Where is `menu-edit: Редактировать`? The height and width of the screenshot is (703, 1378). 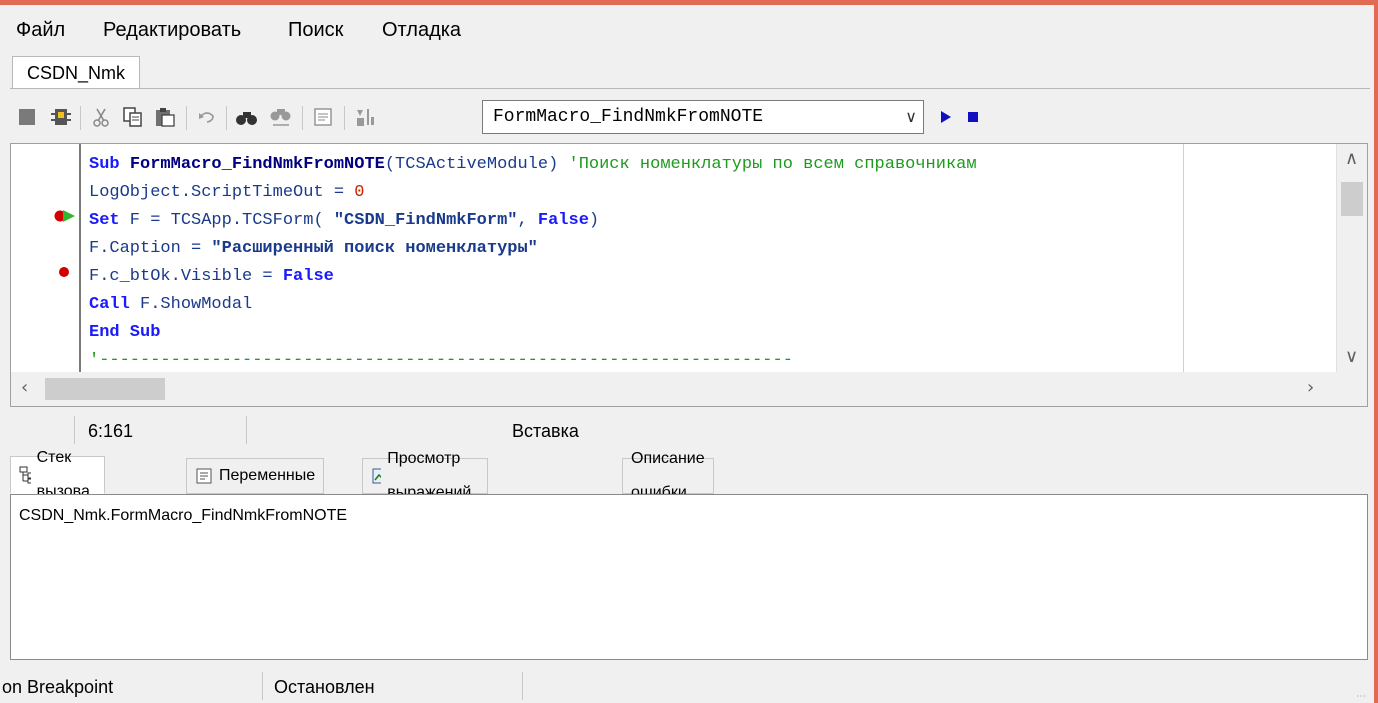 menu-edit: Редактировать is located at coordinates (172, 30).